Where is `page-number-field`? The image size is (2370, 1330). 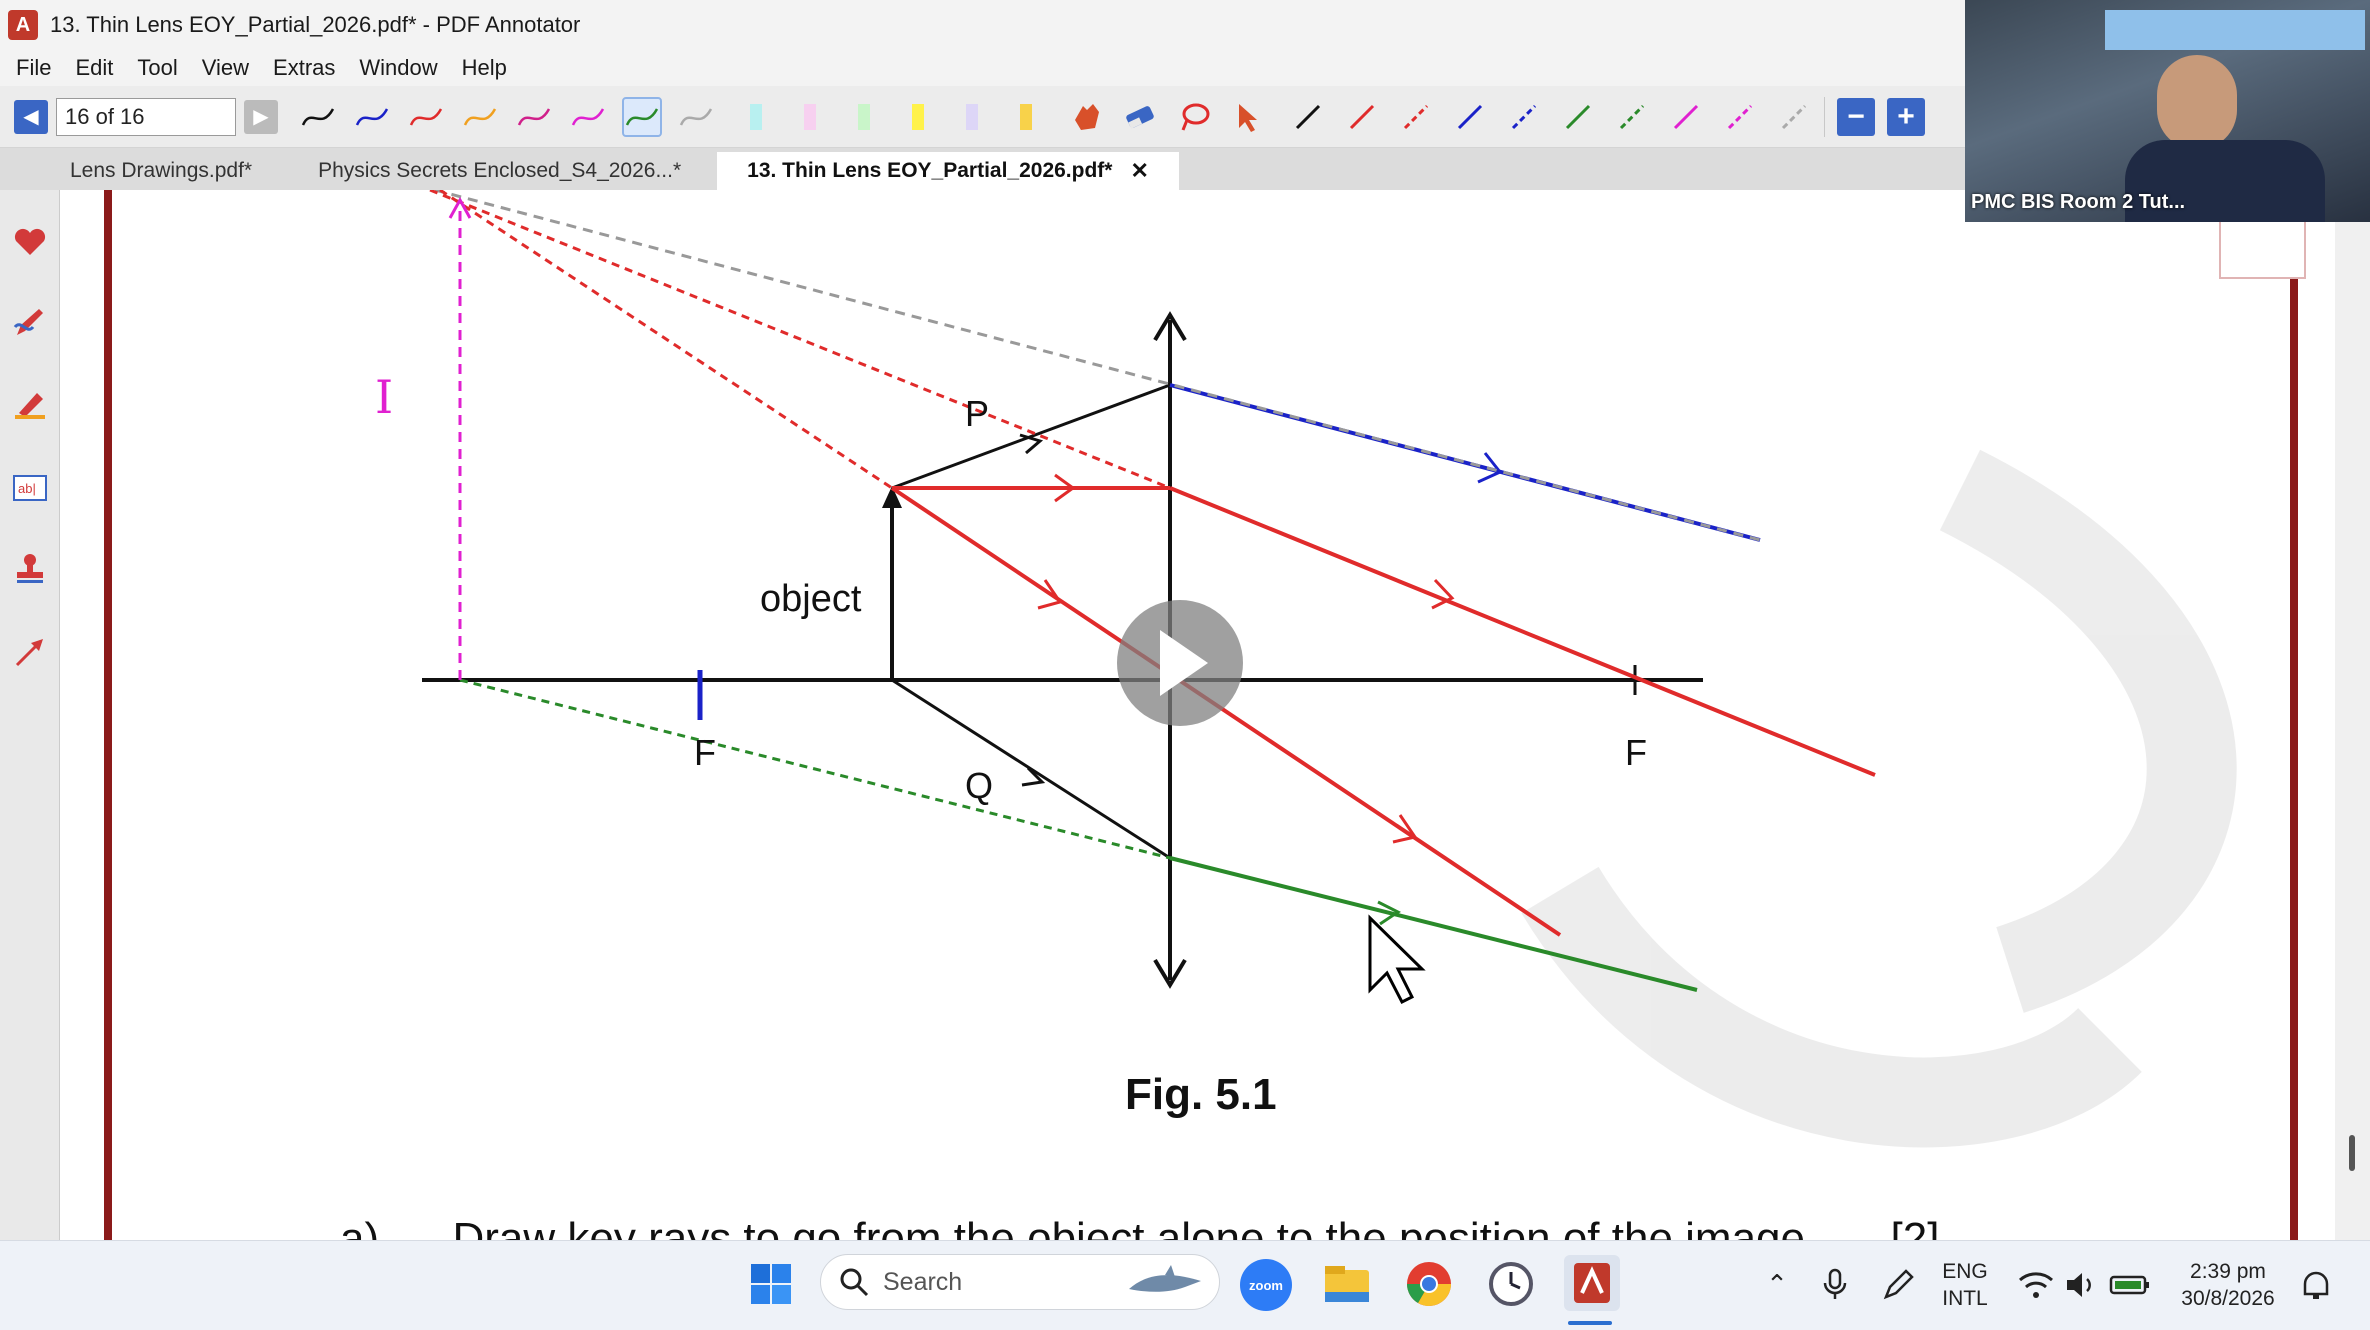
page-number-field is located at coordinates (146, 116).